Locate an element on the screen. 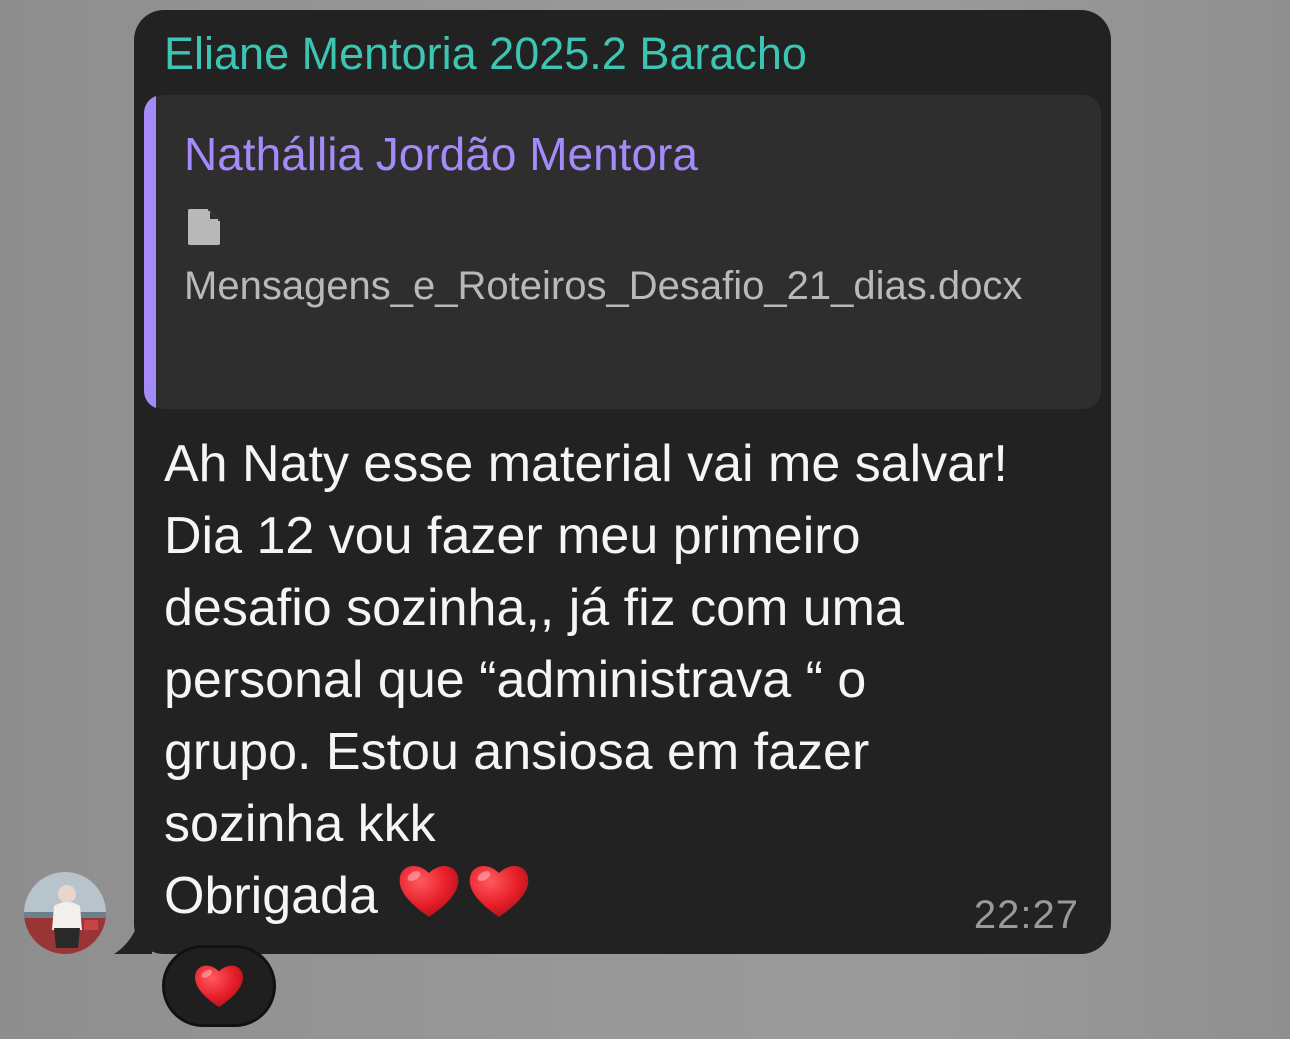 Image resolution: width=1290 pixels, height=1039 pixels. sender-avatar is located at coordinates (65, 913).